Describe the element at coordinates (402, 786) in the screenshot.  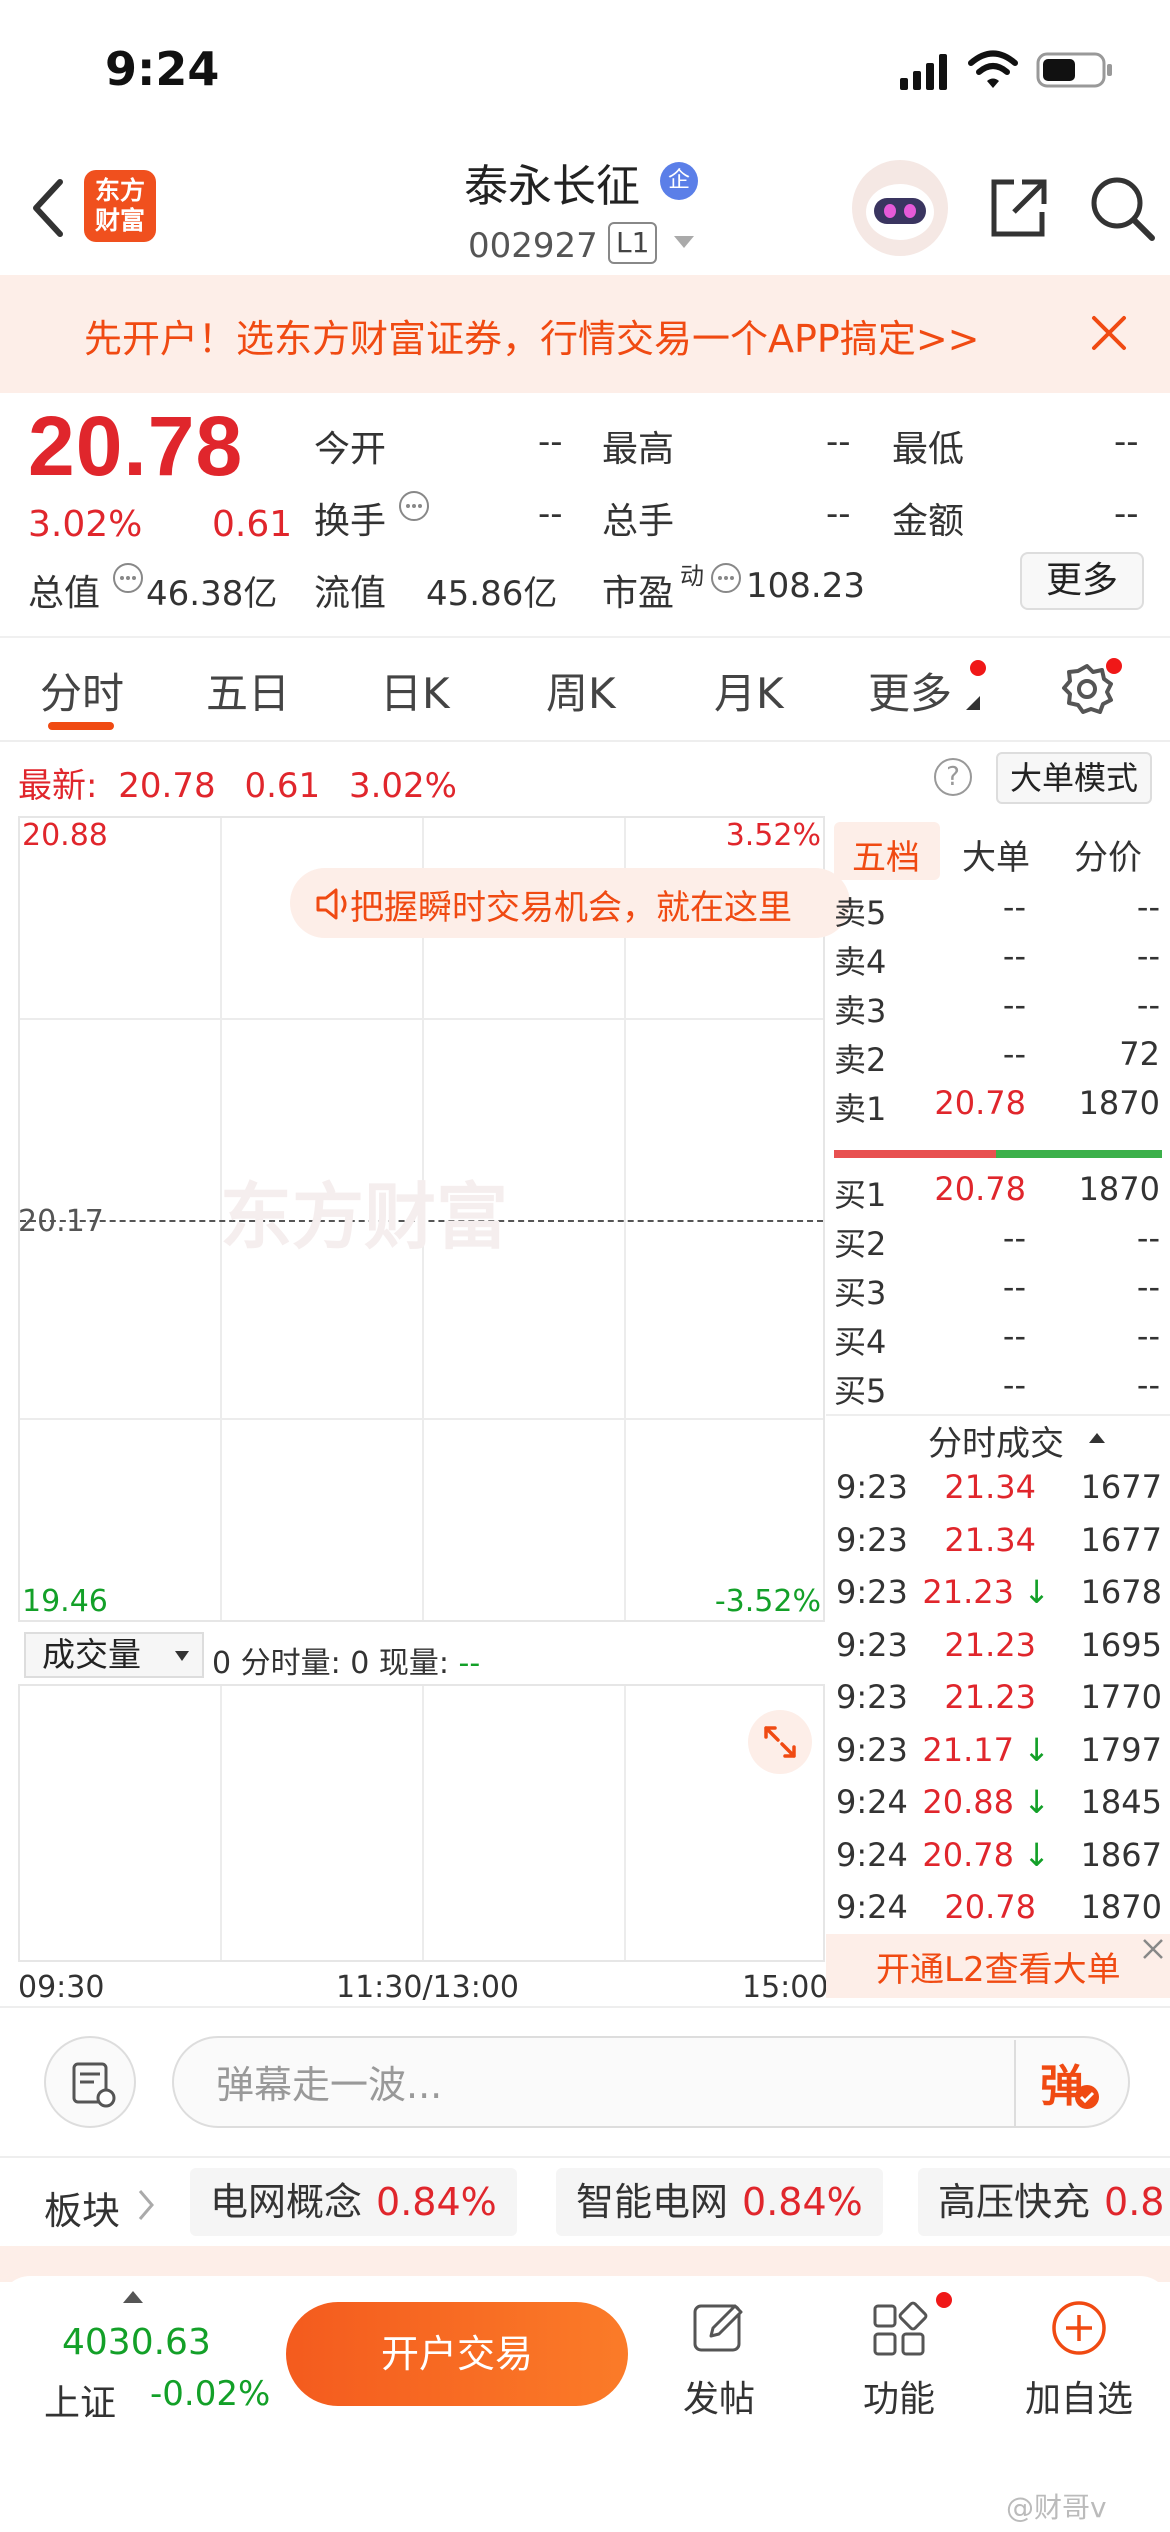
I see `latest-pct: 3.02%` at that location.